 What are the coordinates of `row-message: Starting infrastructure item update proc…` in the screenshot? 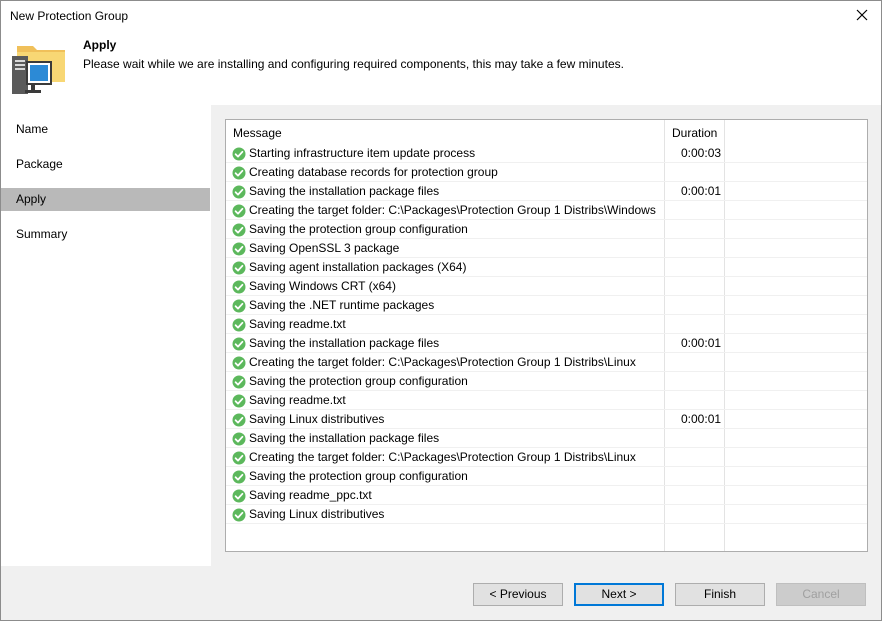 It's located at (362, 153).